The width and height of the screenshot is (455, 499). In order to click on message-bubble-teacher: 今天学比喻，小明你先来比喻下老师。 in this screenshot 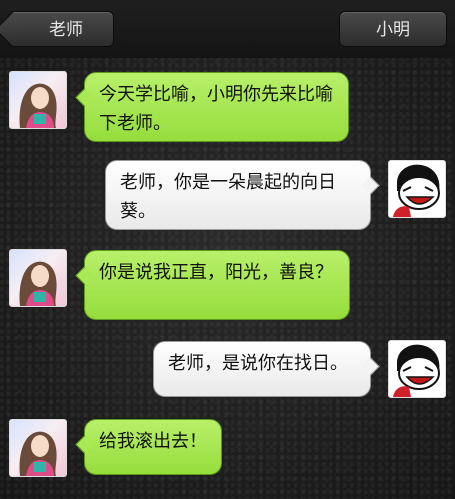, I will do `click(212, 107)`.